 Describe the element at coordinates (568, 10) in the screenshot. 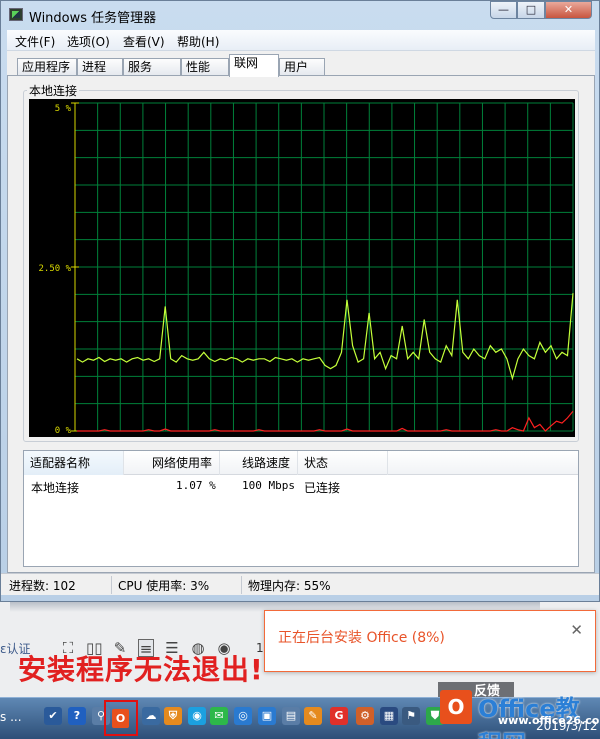

I see `close-button: ✕` at that location.